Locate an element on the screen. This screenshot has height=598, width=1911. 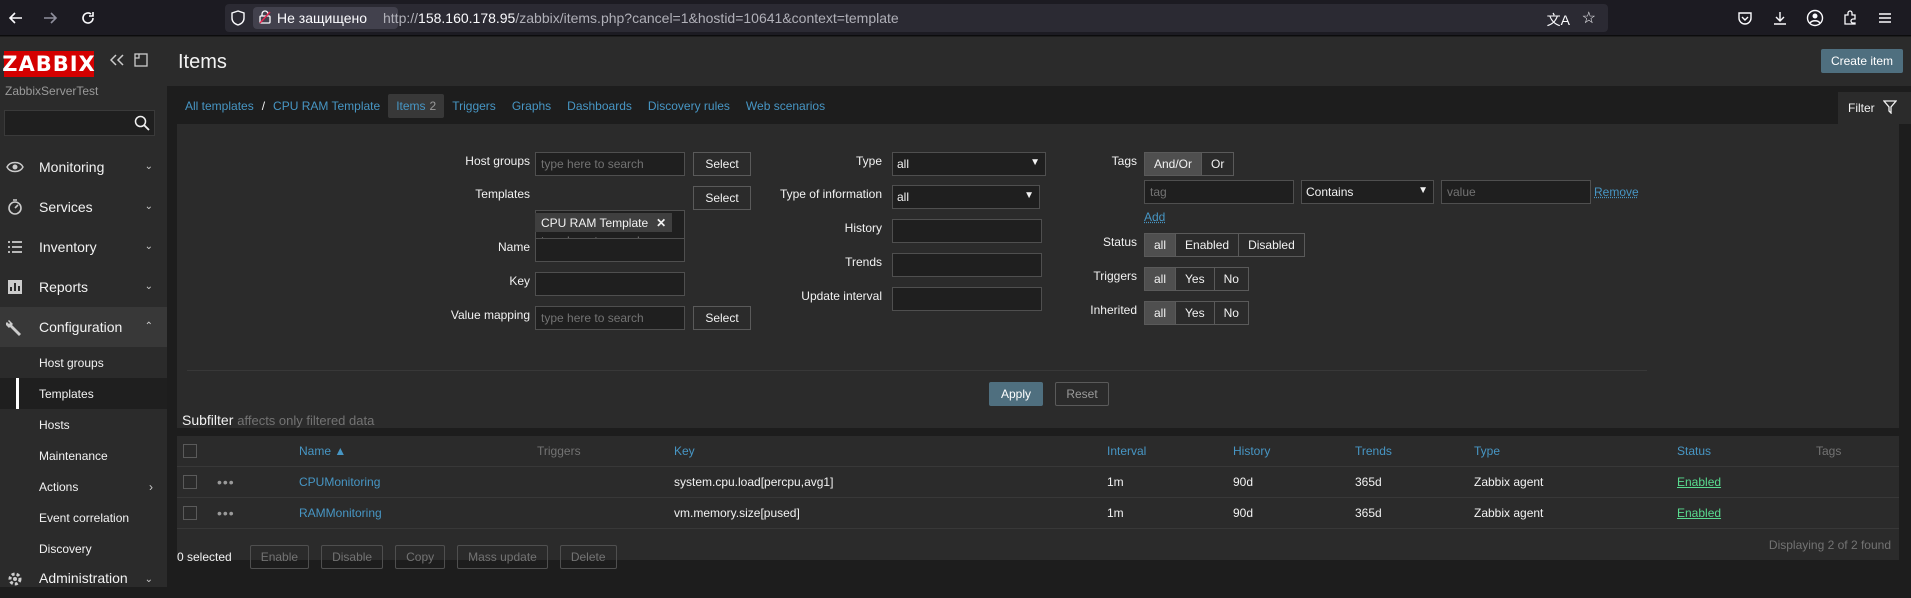
tag-operator-select: Contains ▼ is located at coordinates (1367, 192).